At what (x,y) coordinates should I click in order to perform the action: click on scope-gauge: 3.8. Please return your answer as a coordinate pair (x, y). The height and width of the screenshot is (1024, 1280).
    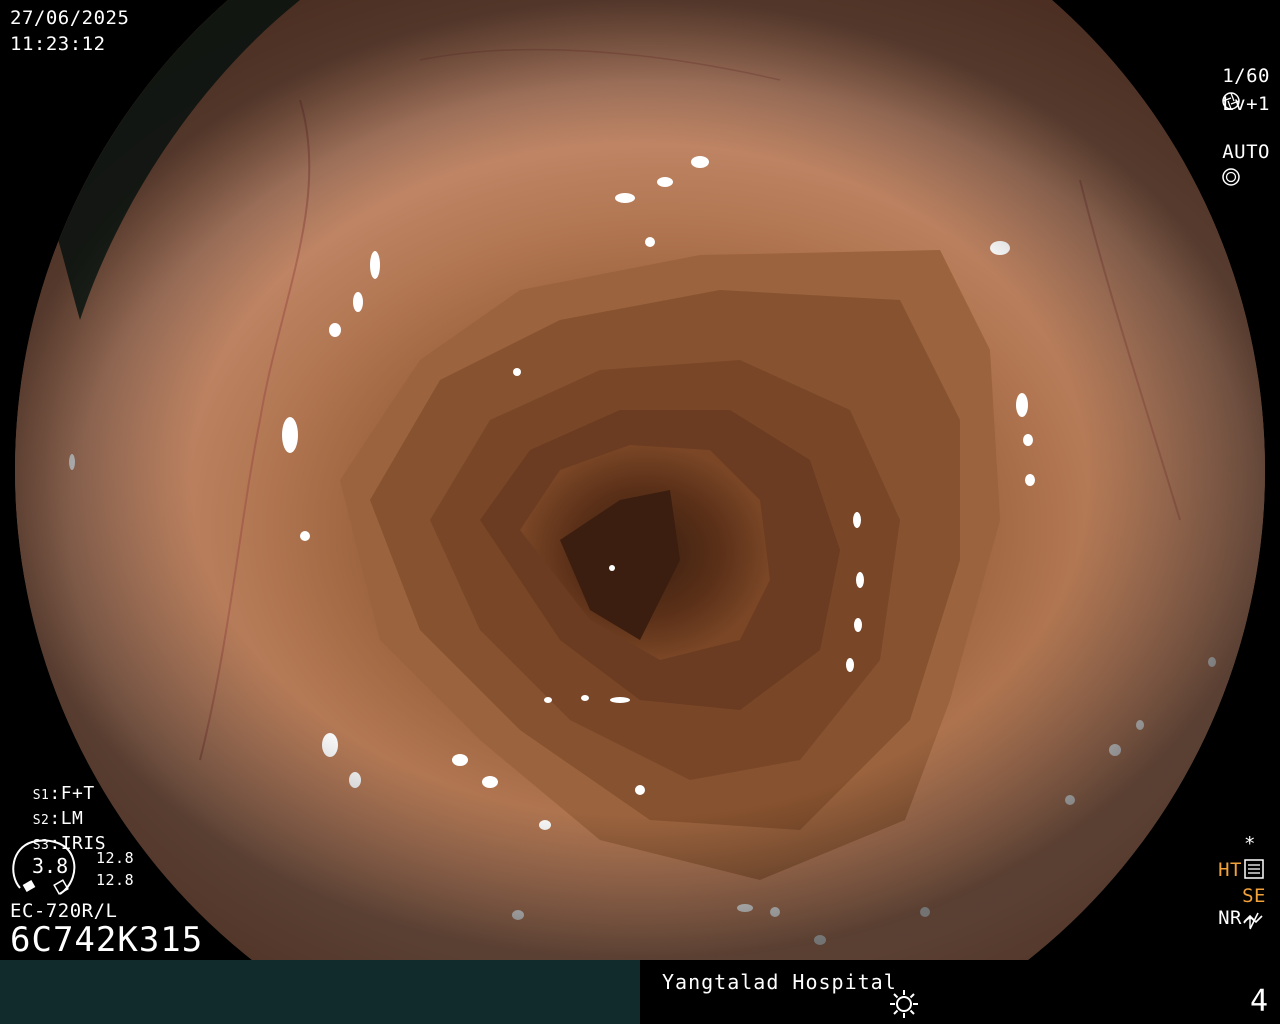
    Looking at the image, I should click on (50, 868).